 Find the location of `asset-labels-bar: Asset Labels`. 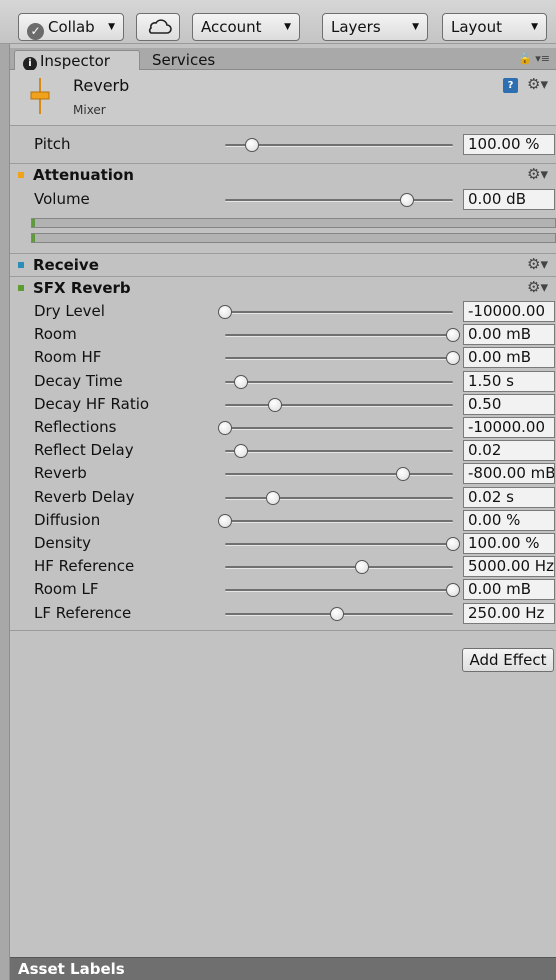

asset-labels-bar: Asset Labels is located at coordinates (283, 968).